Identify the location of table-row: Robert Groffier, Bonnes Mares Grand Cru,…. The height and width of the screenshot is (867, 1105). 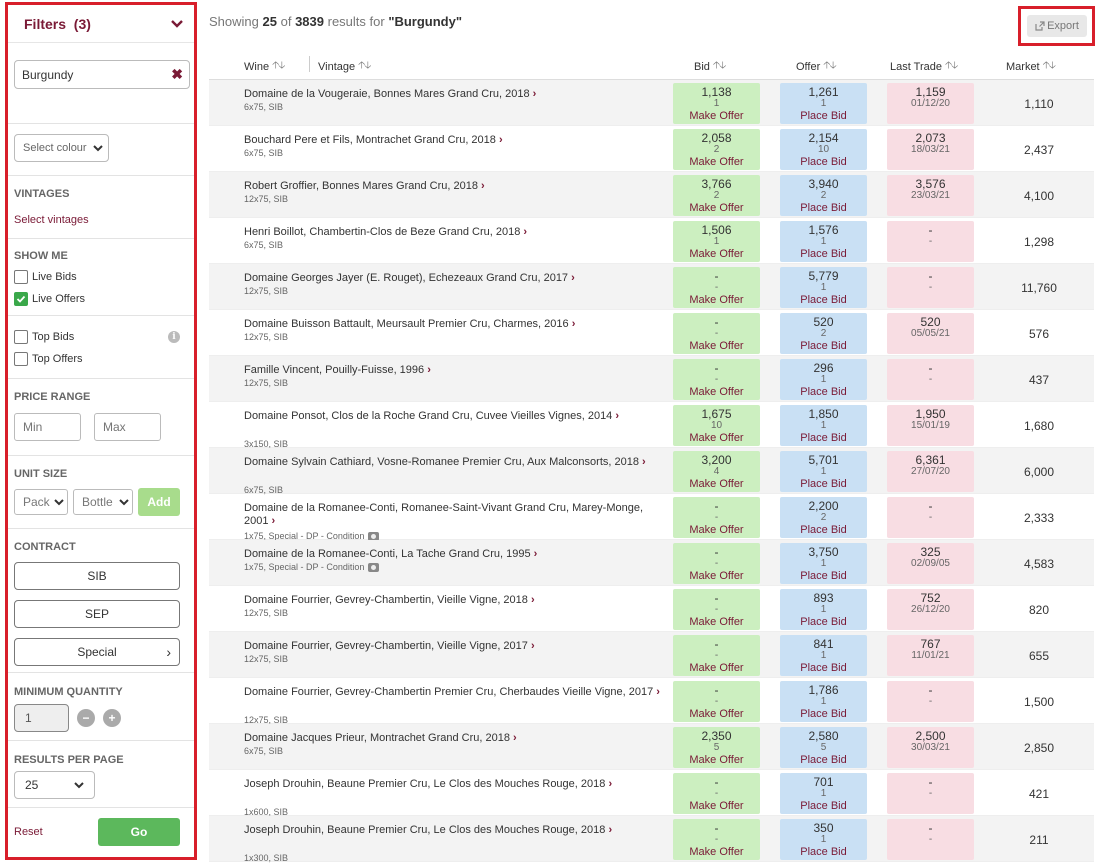
(651, 195).